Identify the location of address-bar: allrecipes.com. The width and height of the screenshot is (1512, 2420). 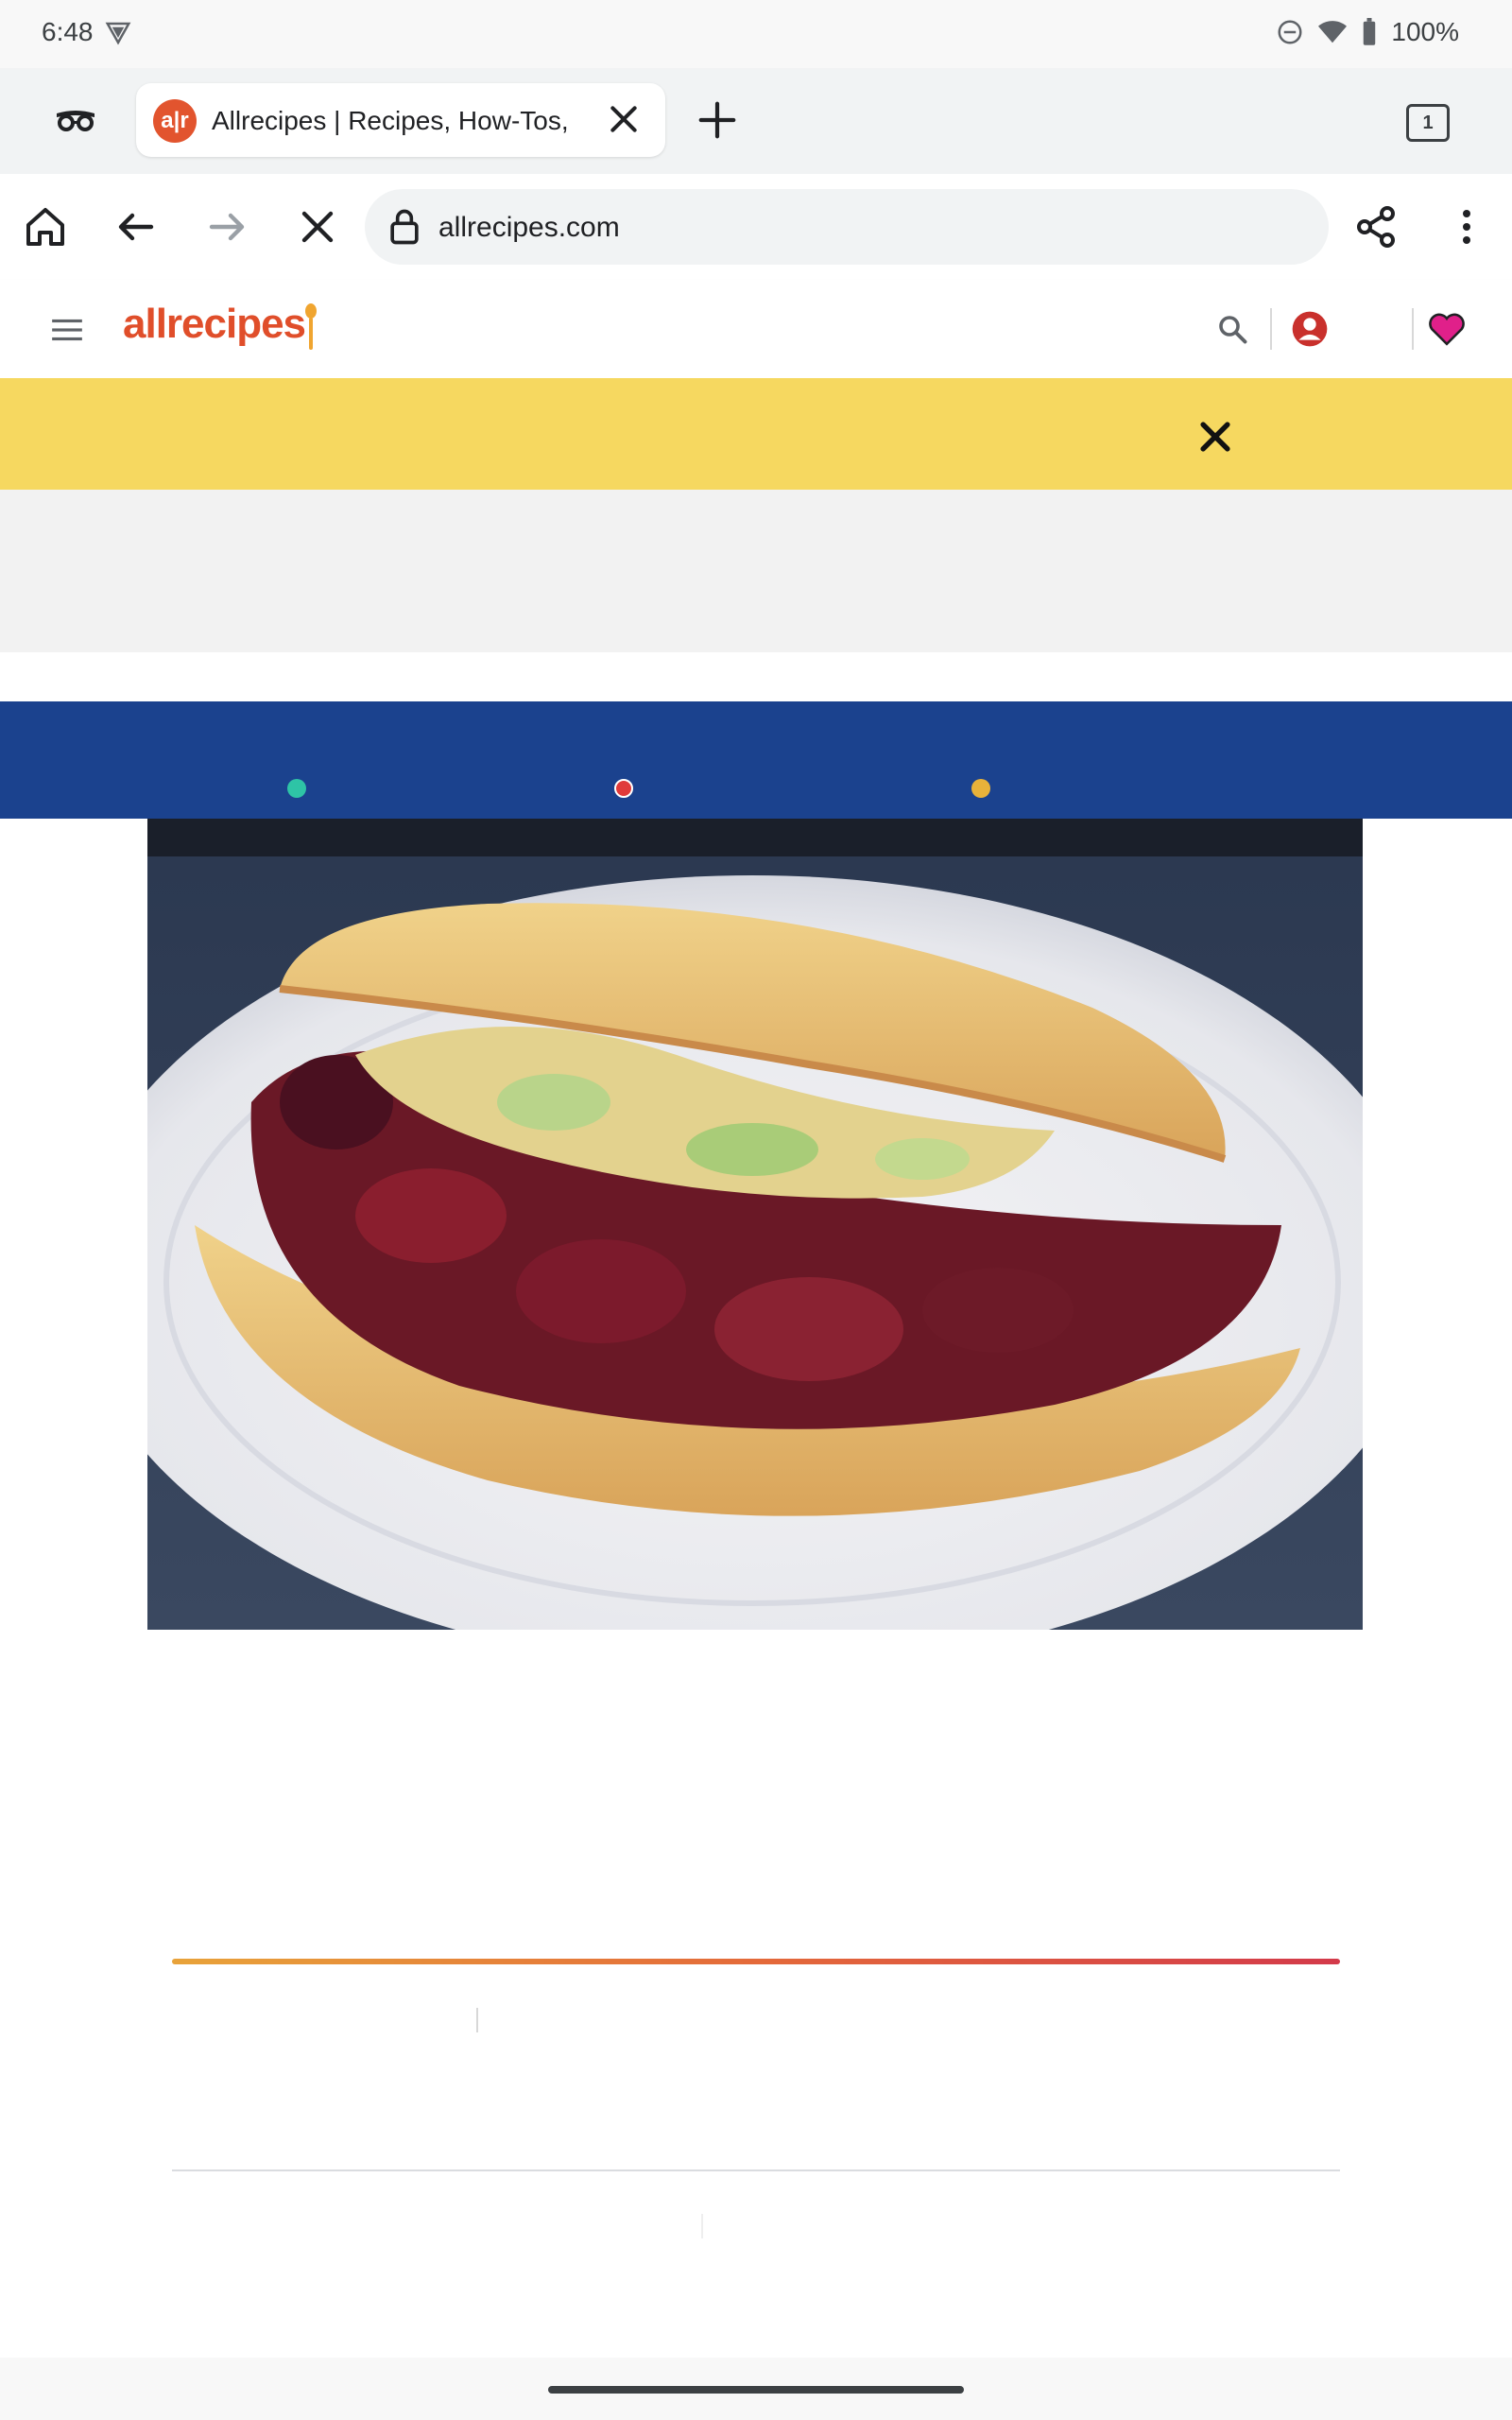
(847, 227).